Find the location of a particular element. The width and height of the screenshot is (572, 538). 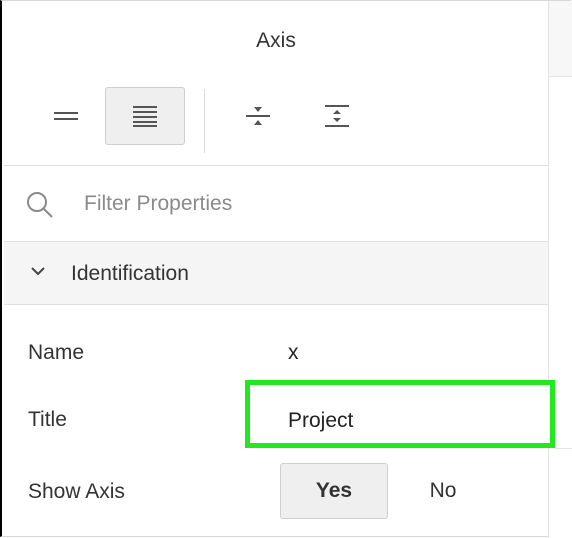

show-axis-label: Show Axis is located at coordinates (76, 491).